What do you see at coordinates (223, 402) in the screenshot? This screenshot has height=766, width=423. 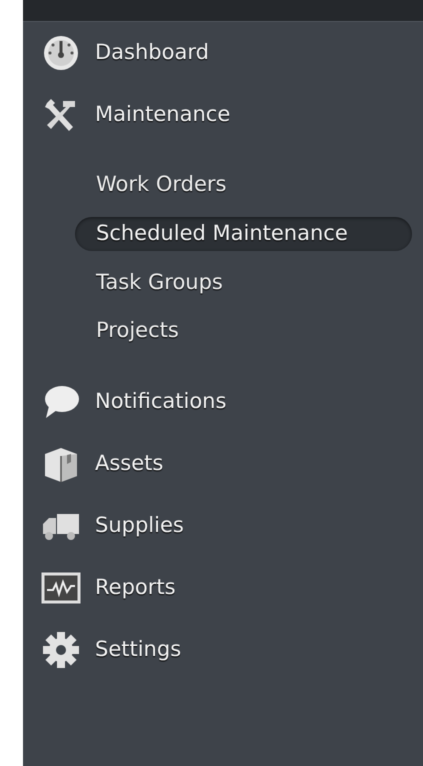 I see `nav-item: Notifications` at bounding box center [223, 402].